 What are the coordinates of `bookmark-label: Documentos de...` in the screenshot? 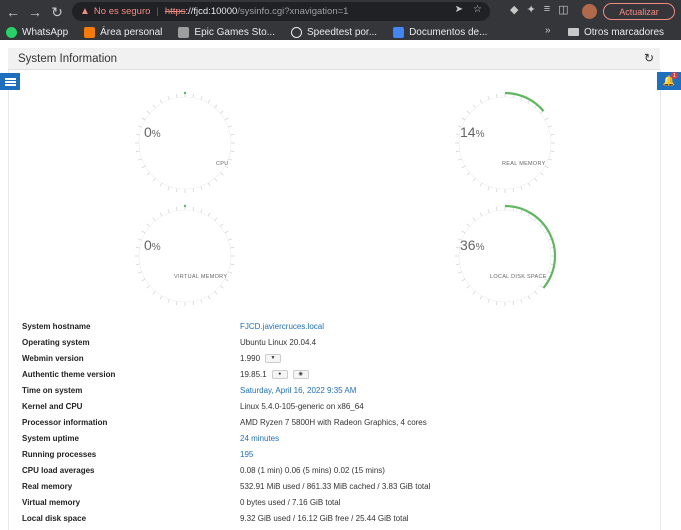 It's located at (448, 32).